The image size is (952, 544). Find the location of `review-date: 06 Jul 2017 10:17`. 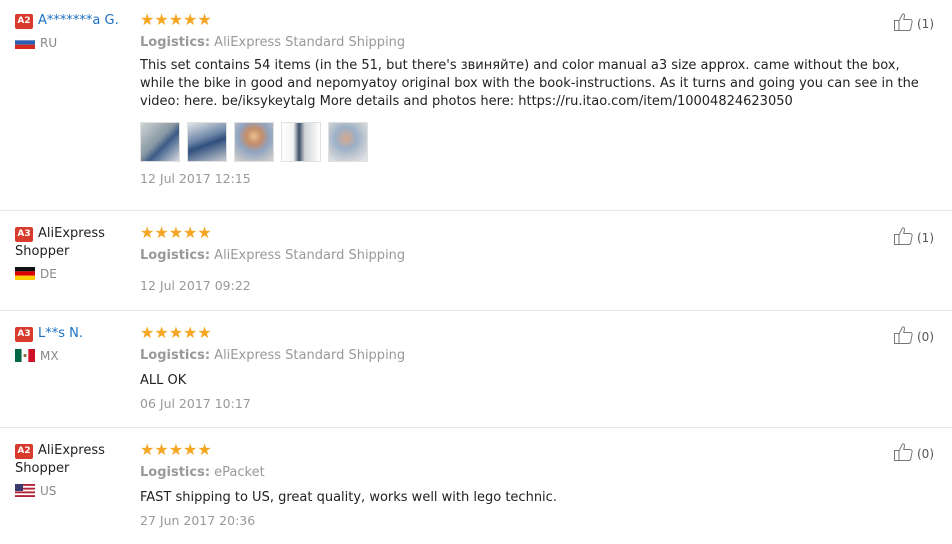

review-date: 06 Jul 2017 10:17 is located at coordinates (195, 403).